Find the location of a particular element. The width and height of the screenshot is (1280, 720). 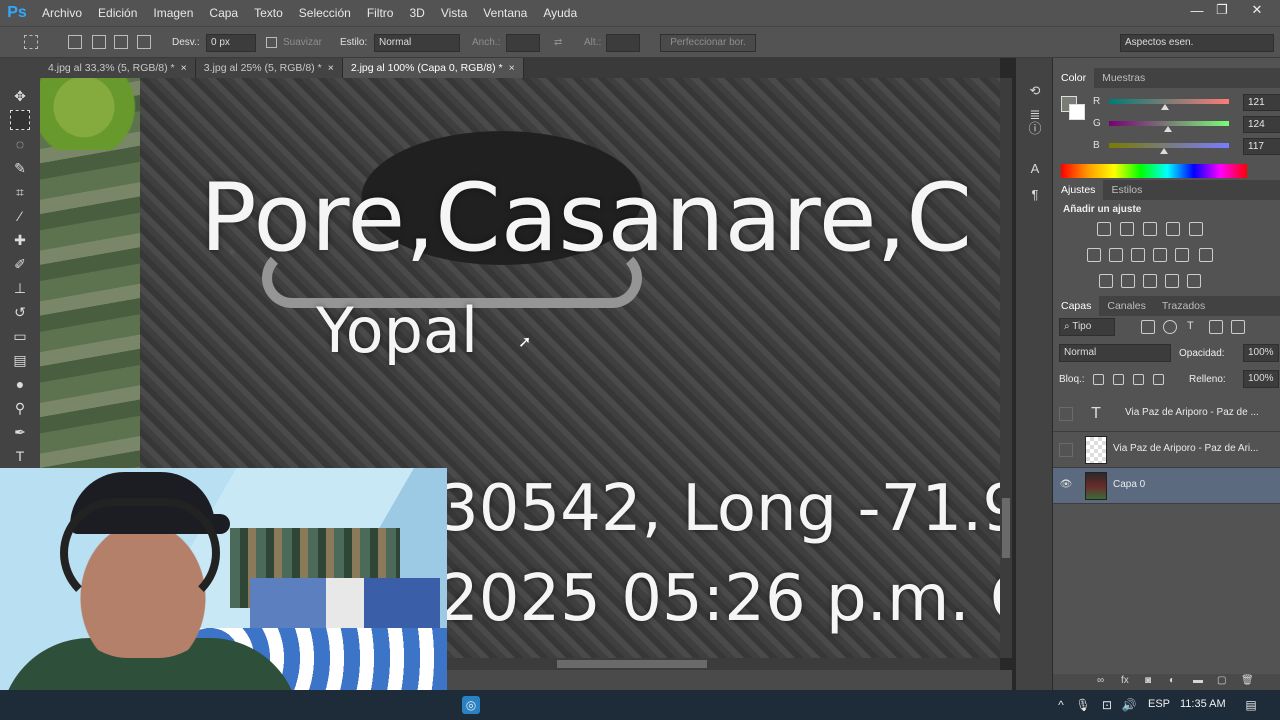

fx-icon: fx is located at coordinates (1125, 680).